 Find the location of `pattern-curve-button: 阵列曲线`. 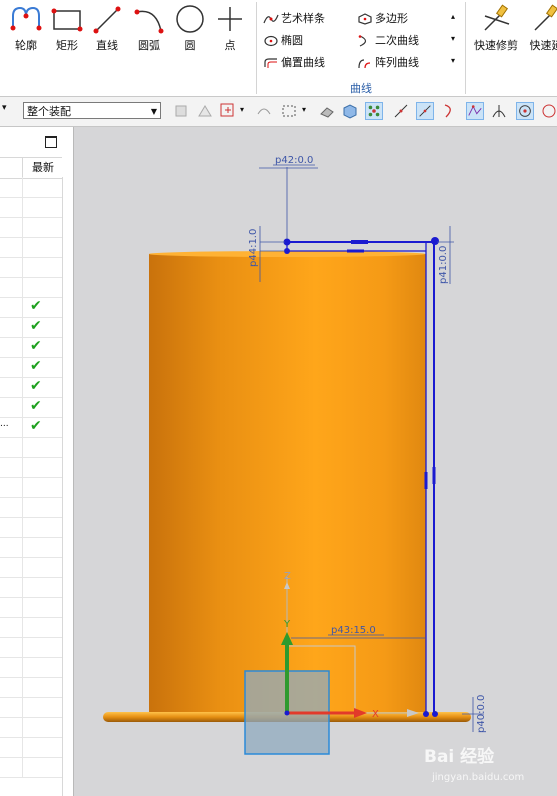

pattern-curve-button: 阵列曲线 is located at coordinates (388, 62).